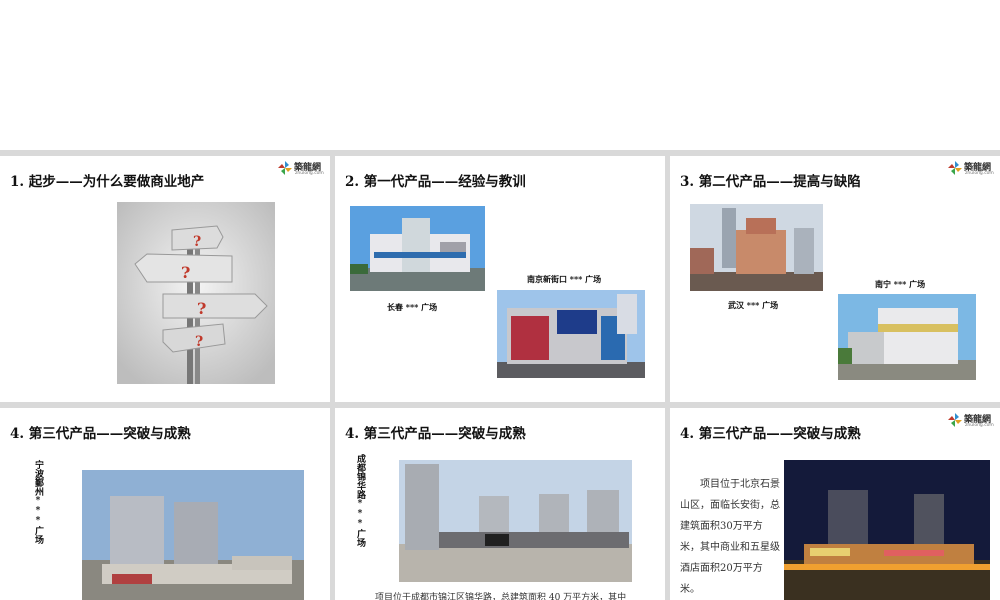 The height and width of the screenshot is (600, 1000). I want to click on slide-title: 3. 第二代产品——提高与缺陷, so click(770, 182).